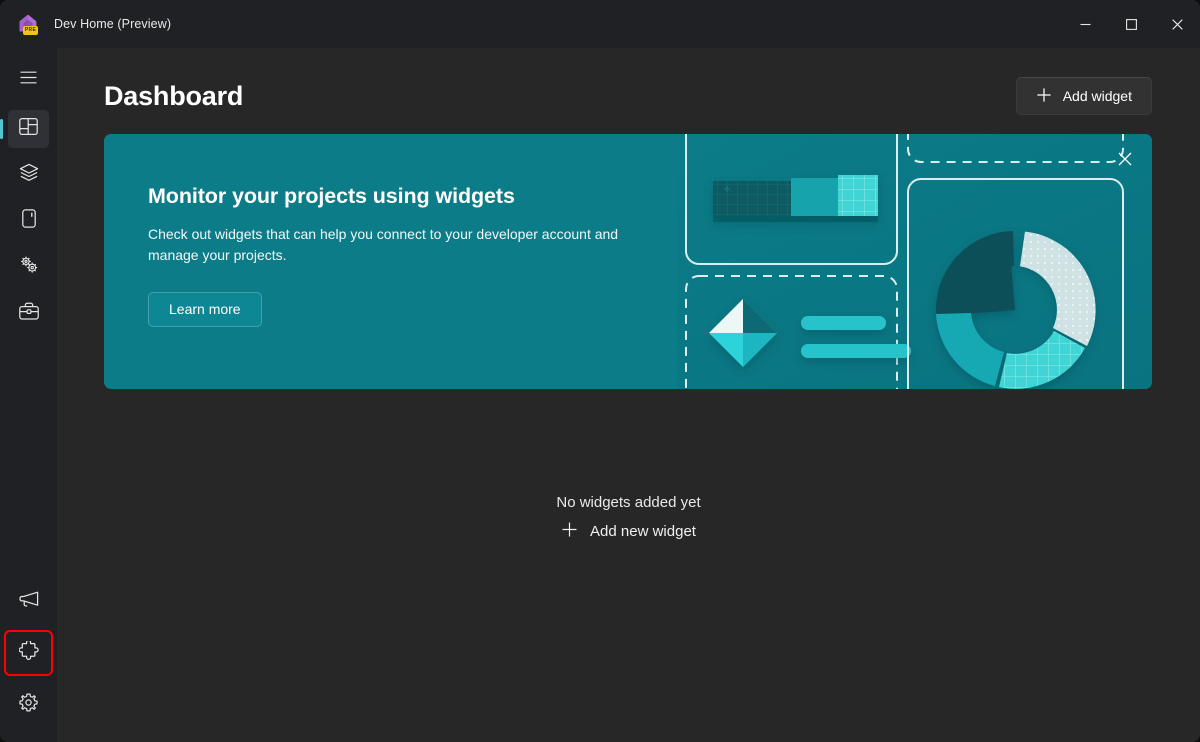  Describe the element at coordinates (30, 30) in the screenshot. I see `preview-badge: PRE` at that location.